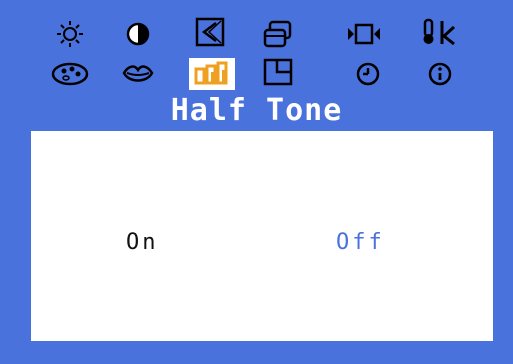 The height and width of the screenshot is (364, 513). What do you see at coordinates (212, 74) in the screenshot?
I see `halftone-icon` at bounding box center [212, 74].